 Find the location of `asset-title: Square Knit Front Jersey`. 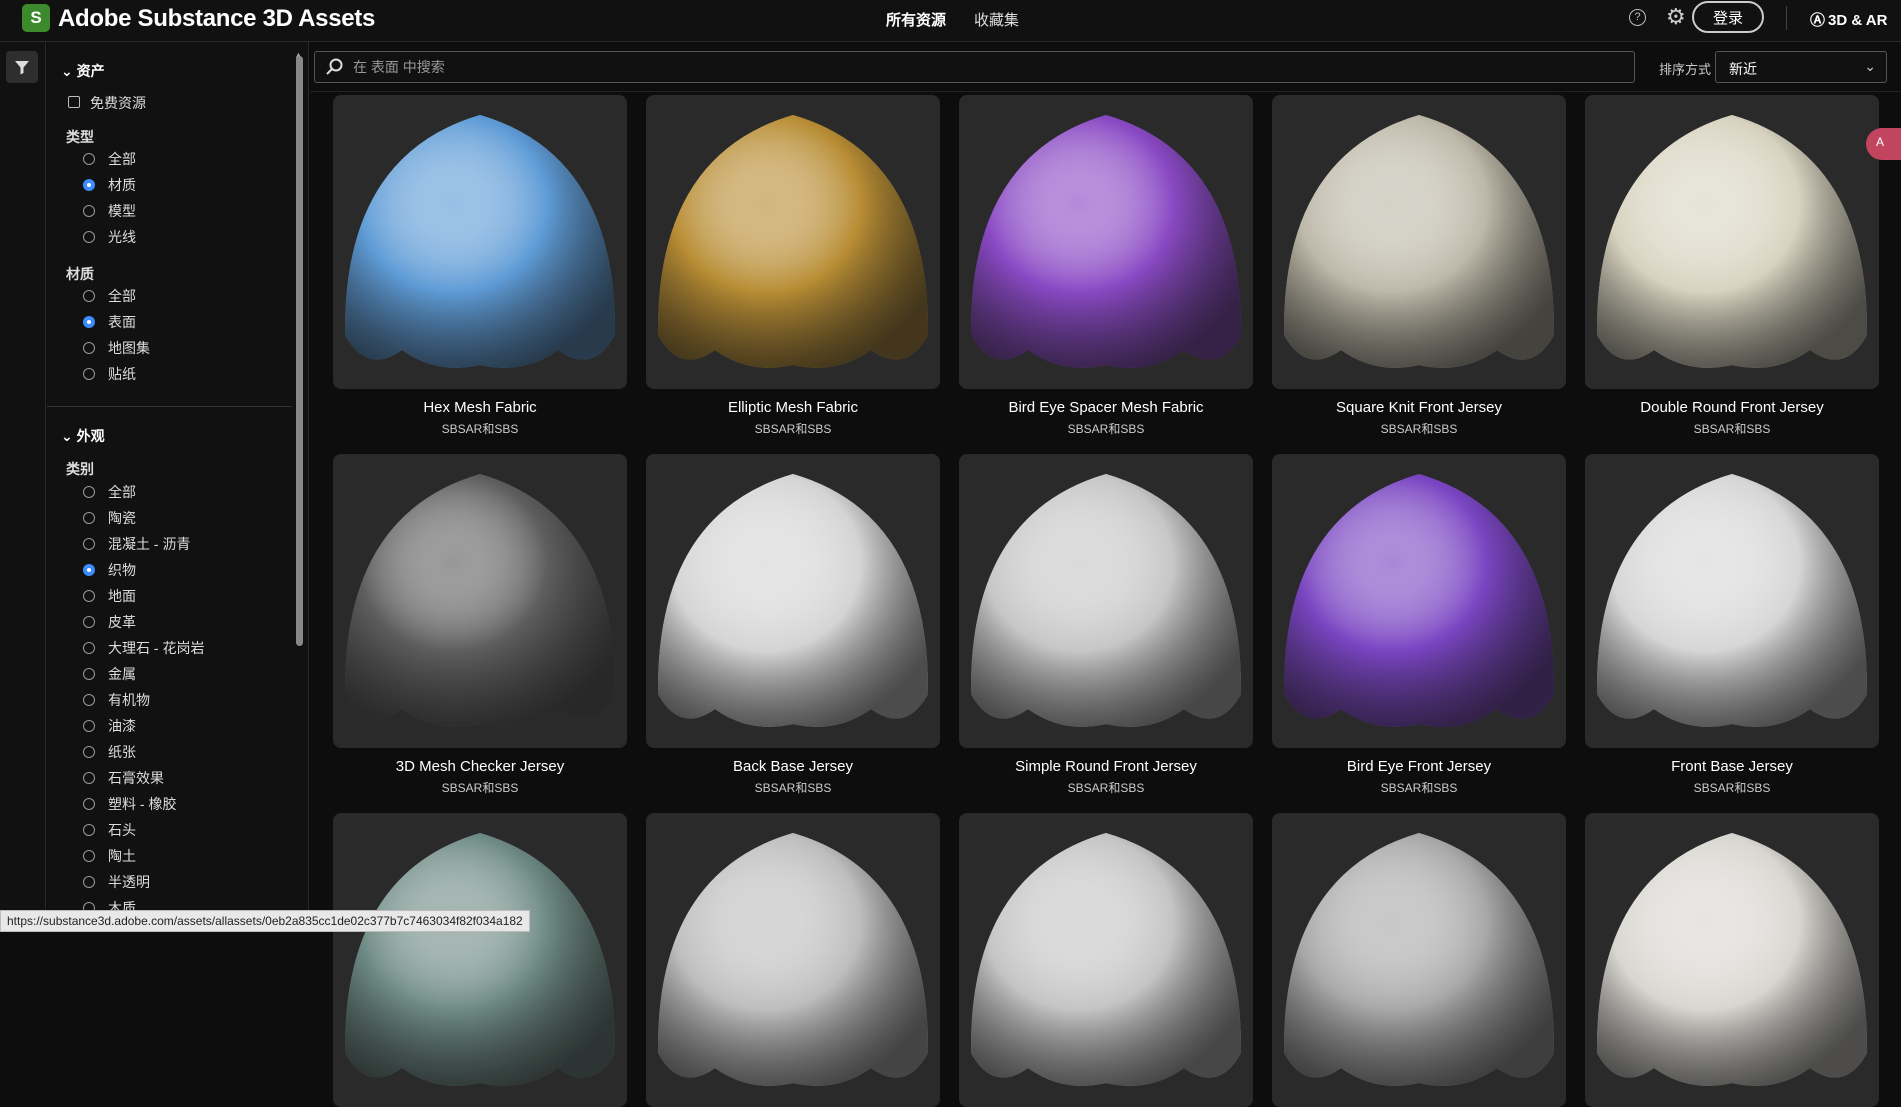

asset-title: Square Knit Front Jersey is located at coordinates (1419, 407).